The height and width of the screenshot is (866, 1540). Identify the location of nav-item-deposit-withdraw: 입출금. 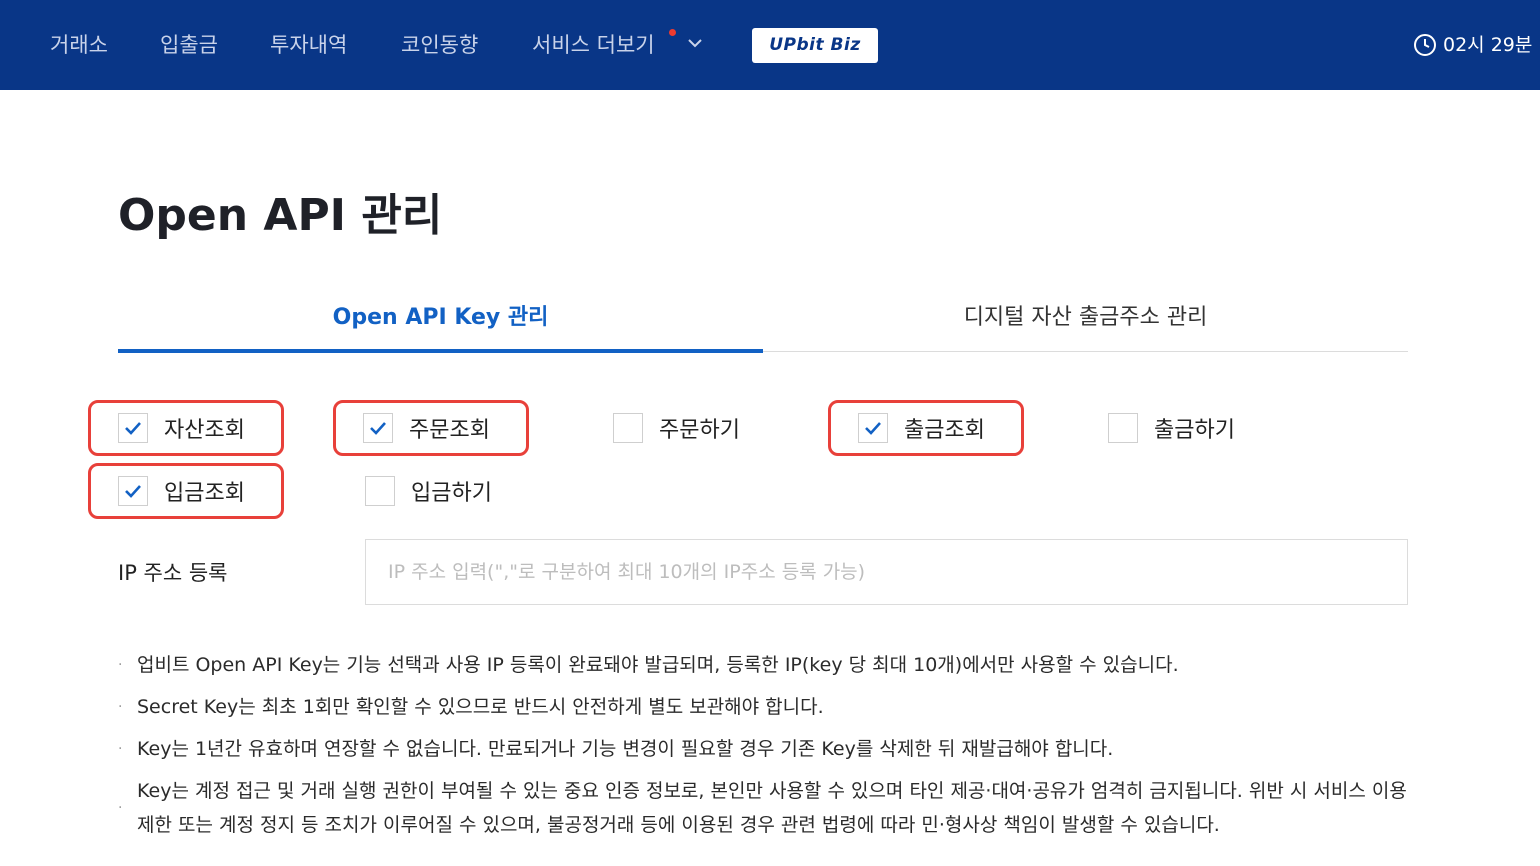
(189, 45).